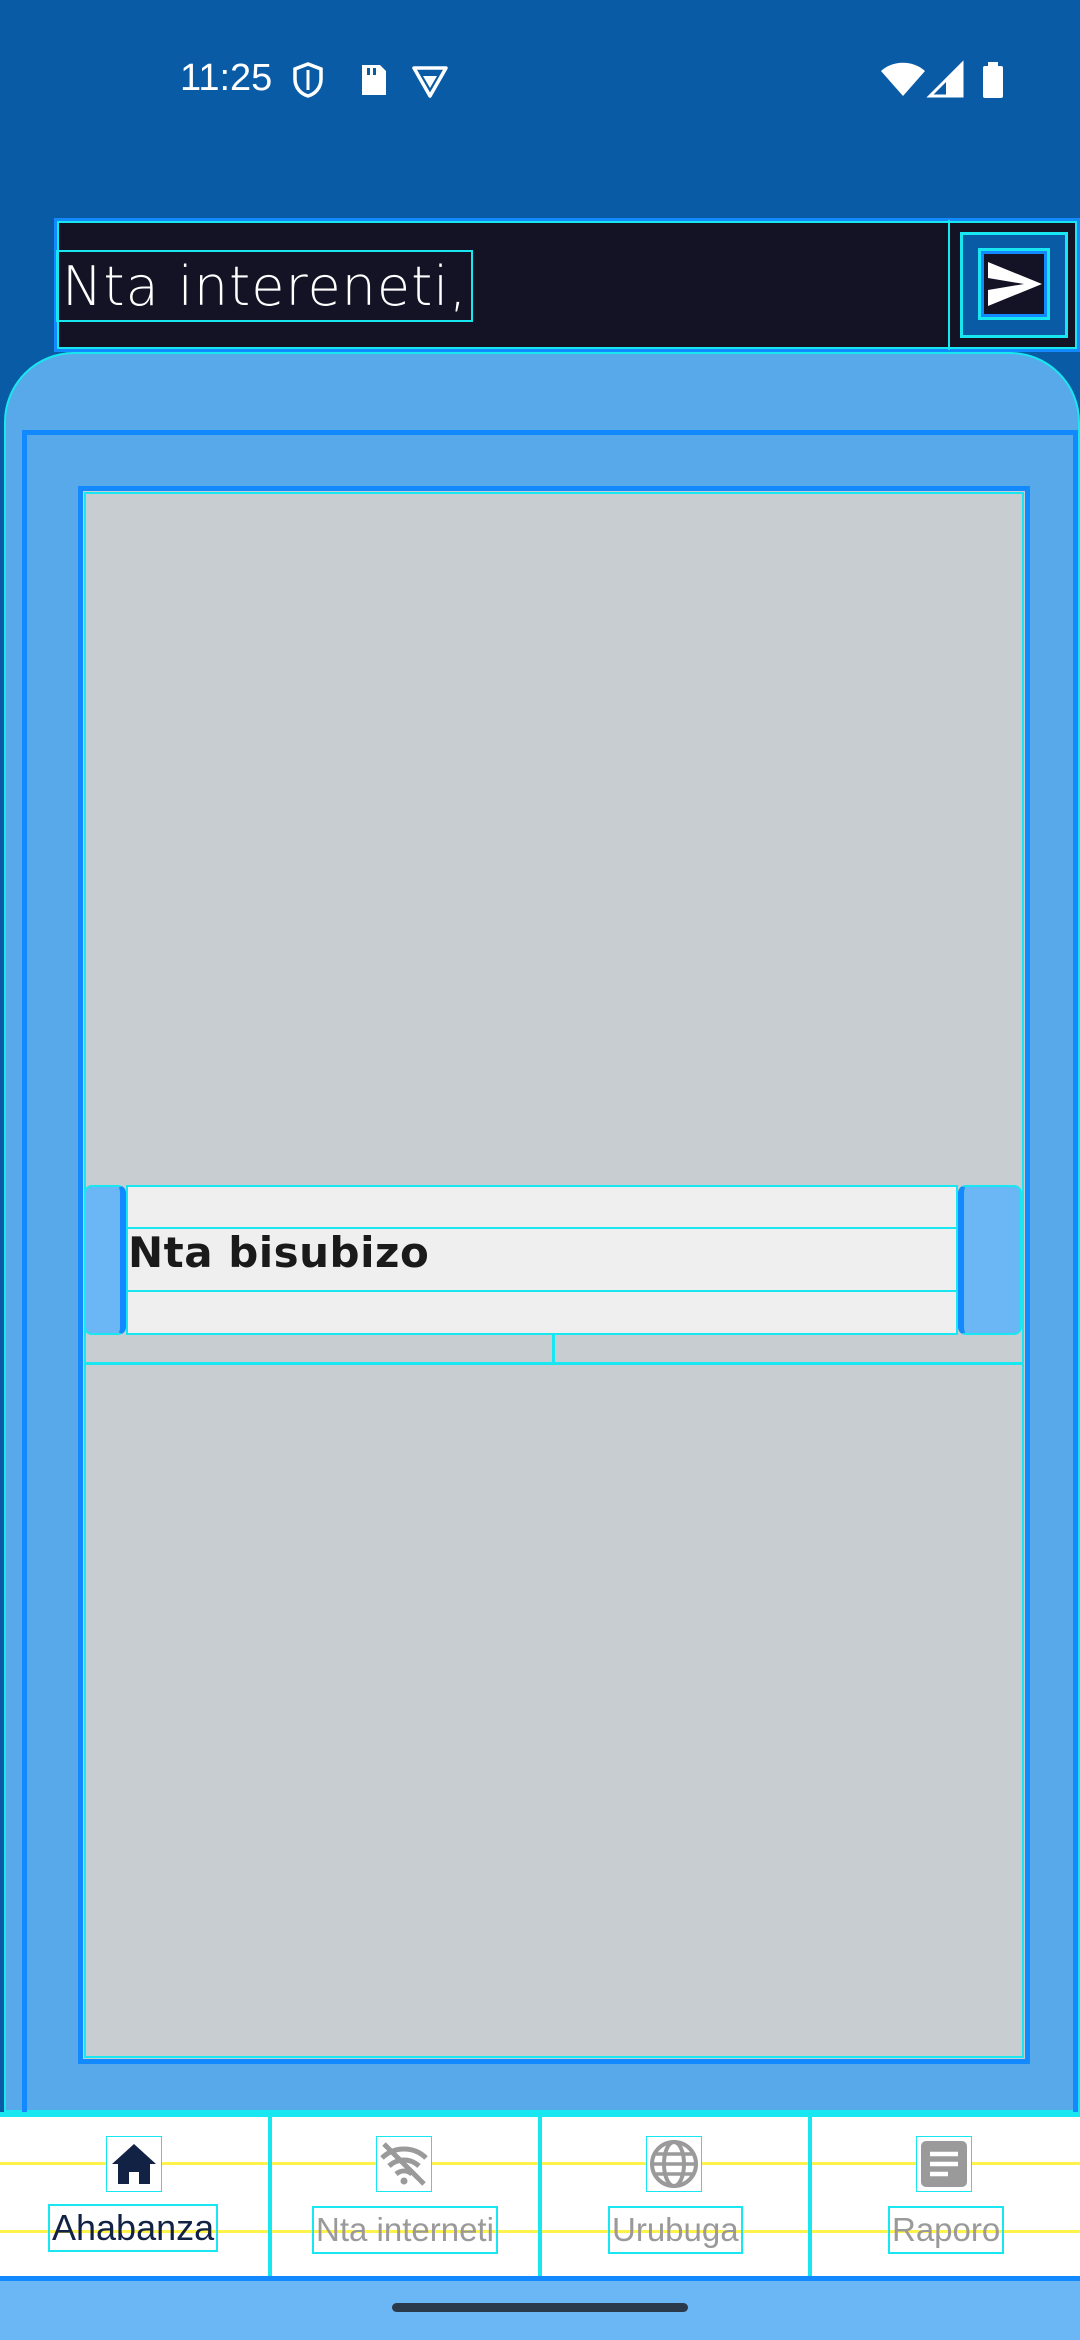 The height and width of the screenshot is (2340, 1080). I want to click on nav-label-offline: Nta interneti, so click(405, 2230).